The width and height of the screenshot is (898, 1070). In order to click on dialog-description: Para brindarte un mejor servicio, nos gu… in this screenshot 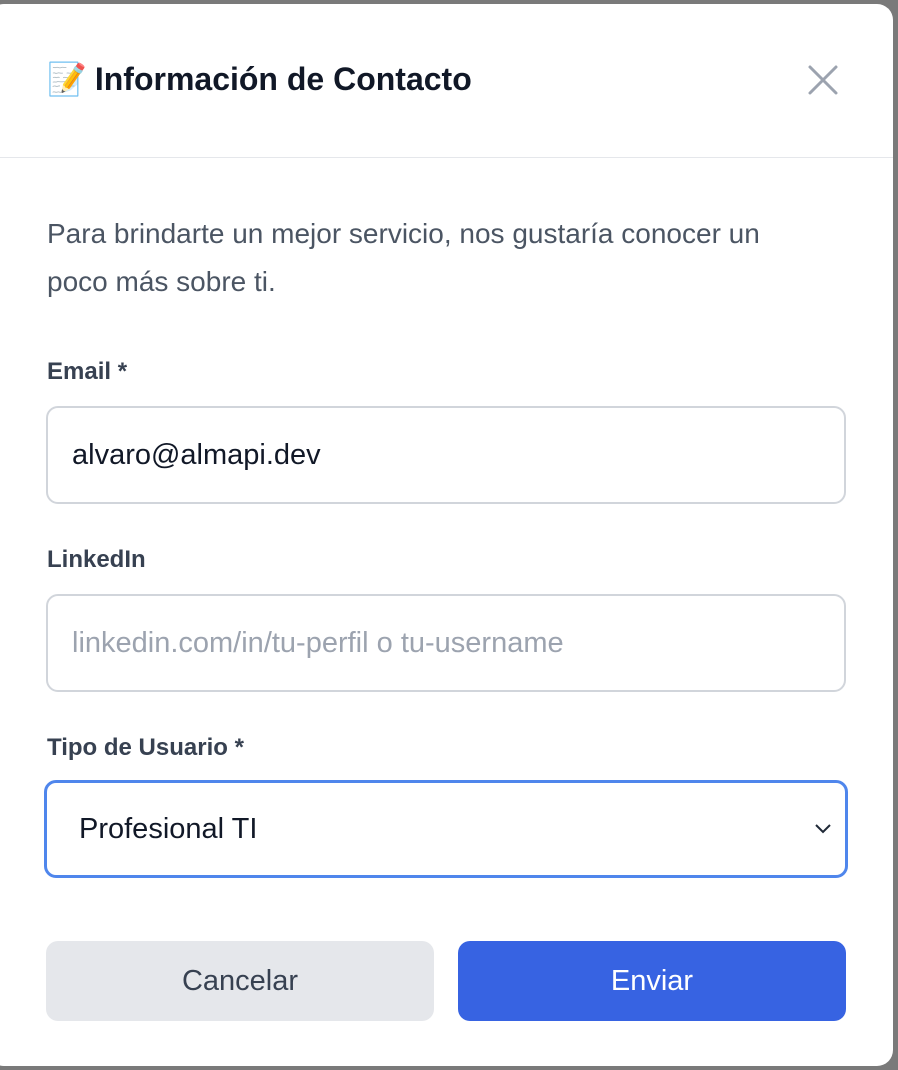, I will do `click(403, 257)`.